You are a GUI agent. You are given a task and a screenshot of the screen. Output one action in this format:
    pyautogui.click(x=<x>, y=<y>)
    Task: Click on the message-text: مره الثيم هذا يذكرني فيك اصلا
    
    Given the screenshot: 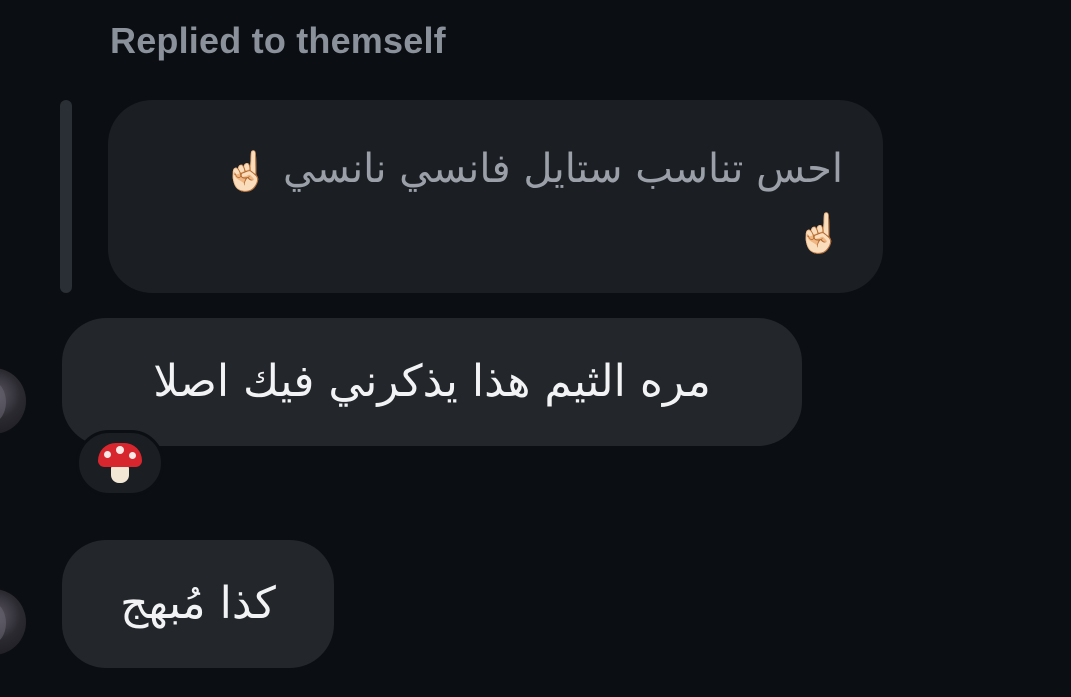 What is the action you would take?
    pyautogui.click(x=432, y=381)
    